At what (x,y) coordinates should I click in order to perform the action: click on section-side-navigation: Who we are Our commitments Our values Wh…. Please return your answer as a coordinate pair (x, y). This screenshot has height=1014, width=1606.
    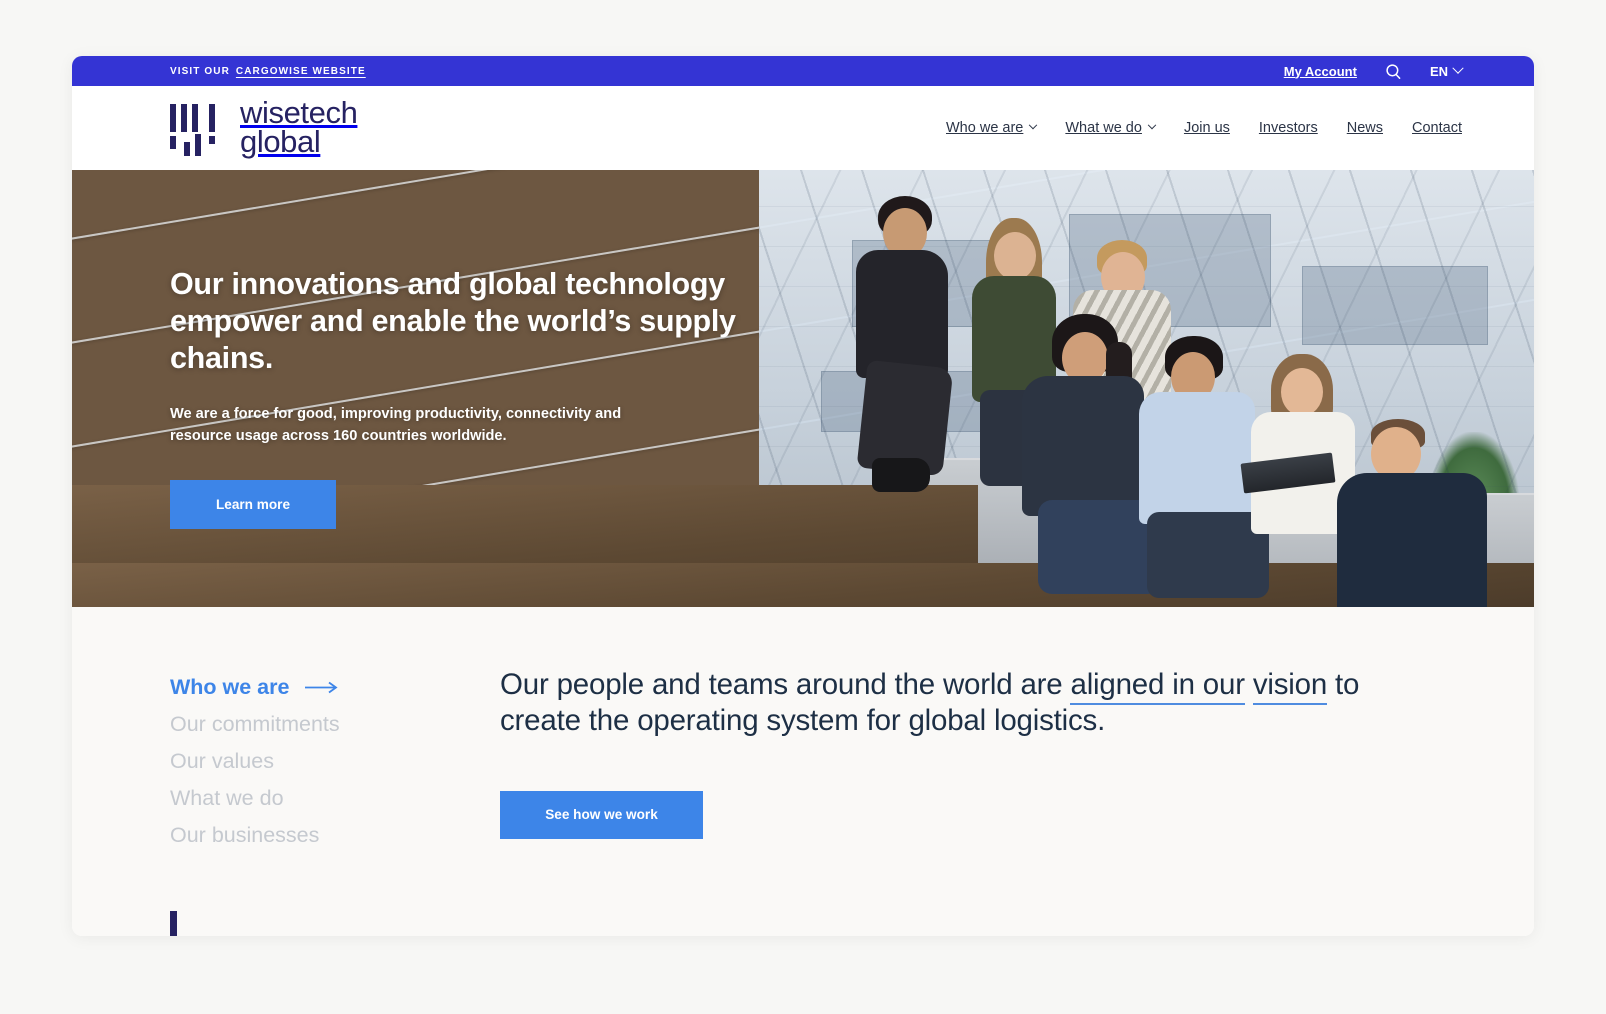
    Looking at the image, I should click on (335, 800).